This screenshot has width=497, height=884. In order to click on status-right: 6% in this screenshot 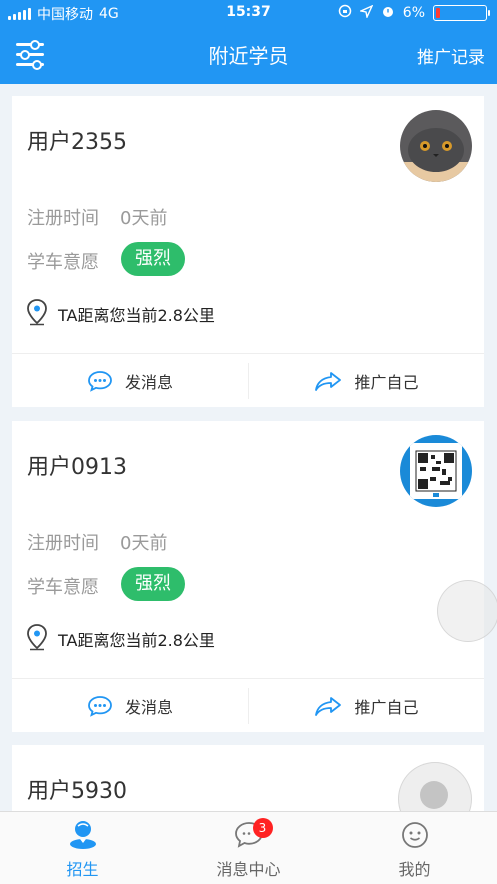, I will do `click(414, 13)`.